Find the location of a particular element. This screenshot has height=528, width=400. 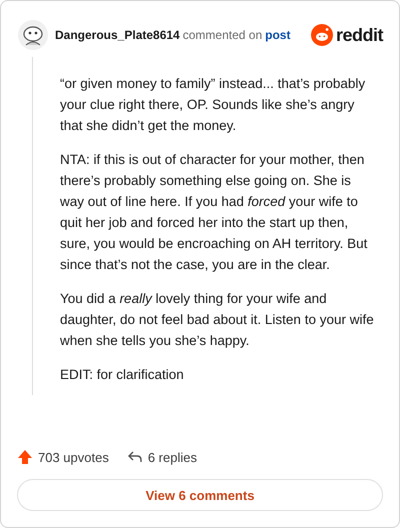

comment-paragraph: EDIT: for clarification is located at coordinates (122, 375).